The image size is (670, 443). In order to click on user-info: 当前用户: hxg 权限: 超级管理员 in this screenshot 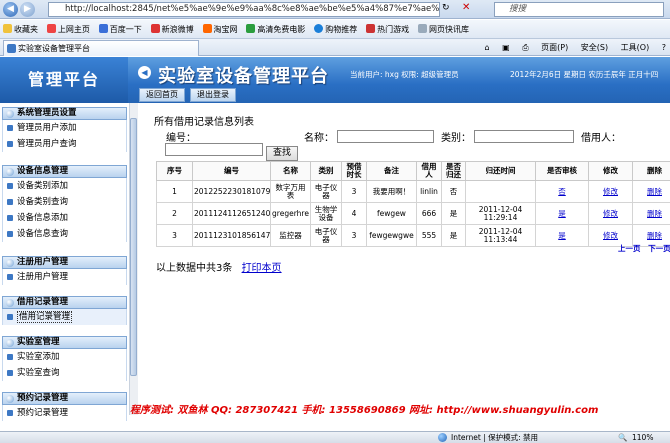, I will do `click(404, 74)`.